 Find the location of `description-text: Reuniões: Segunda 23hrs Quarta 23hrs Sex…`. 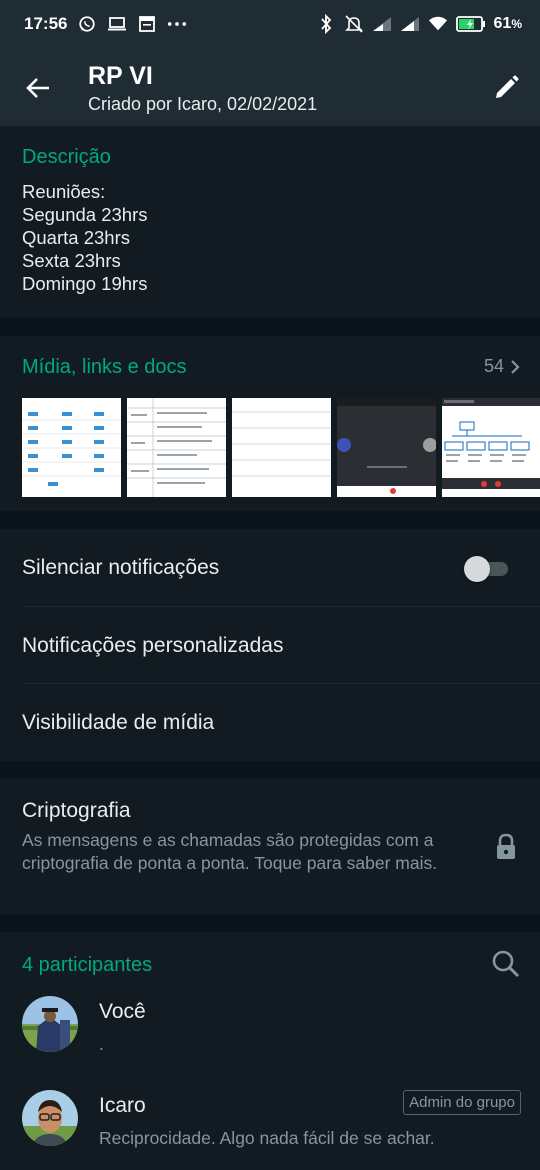

description-text: Reuniões: Segunda 23hrs Quarta 23hrs Sex… is located at coordinates (85, 237).